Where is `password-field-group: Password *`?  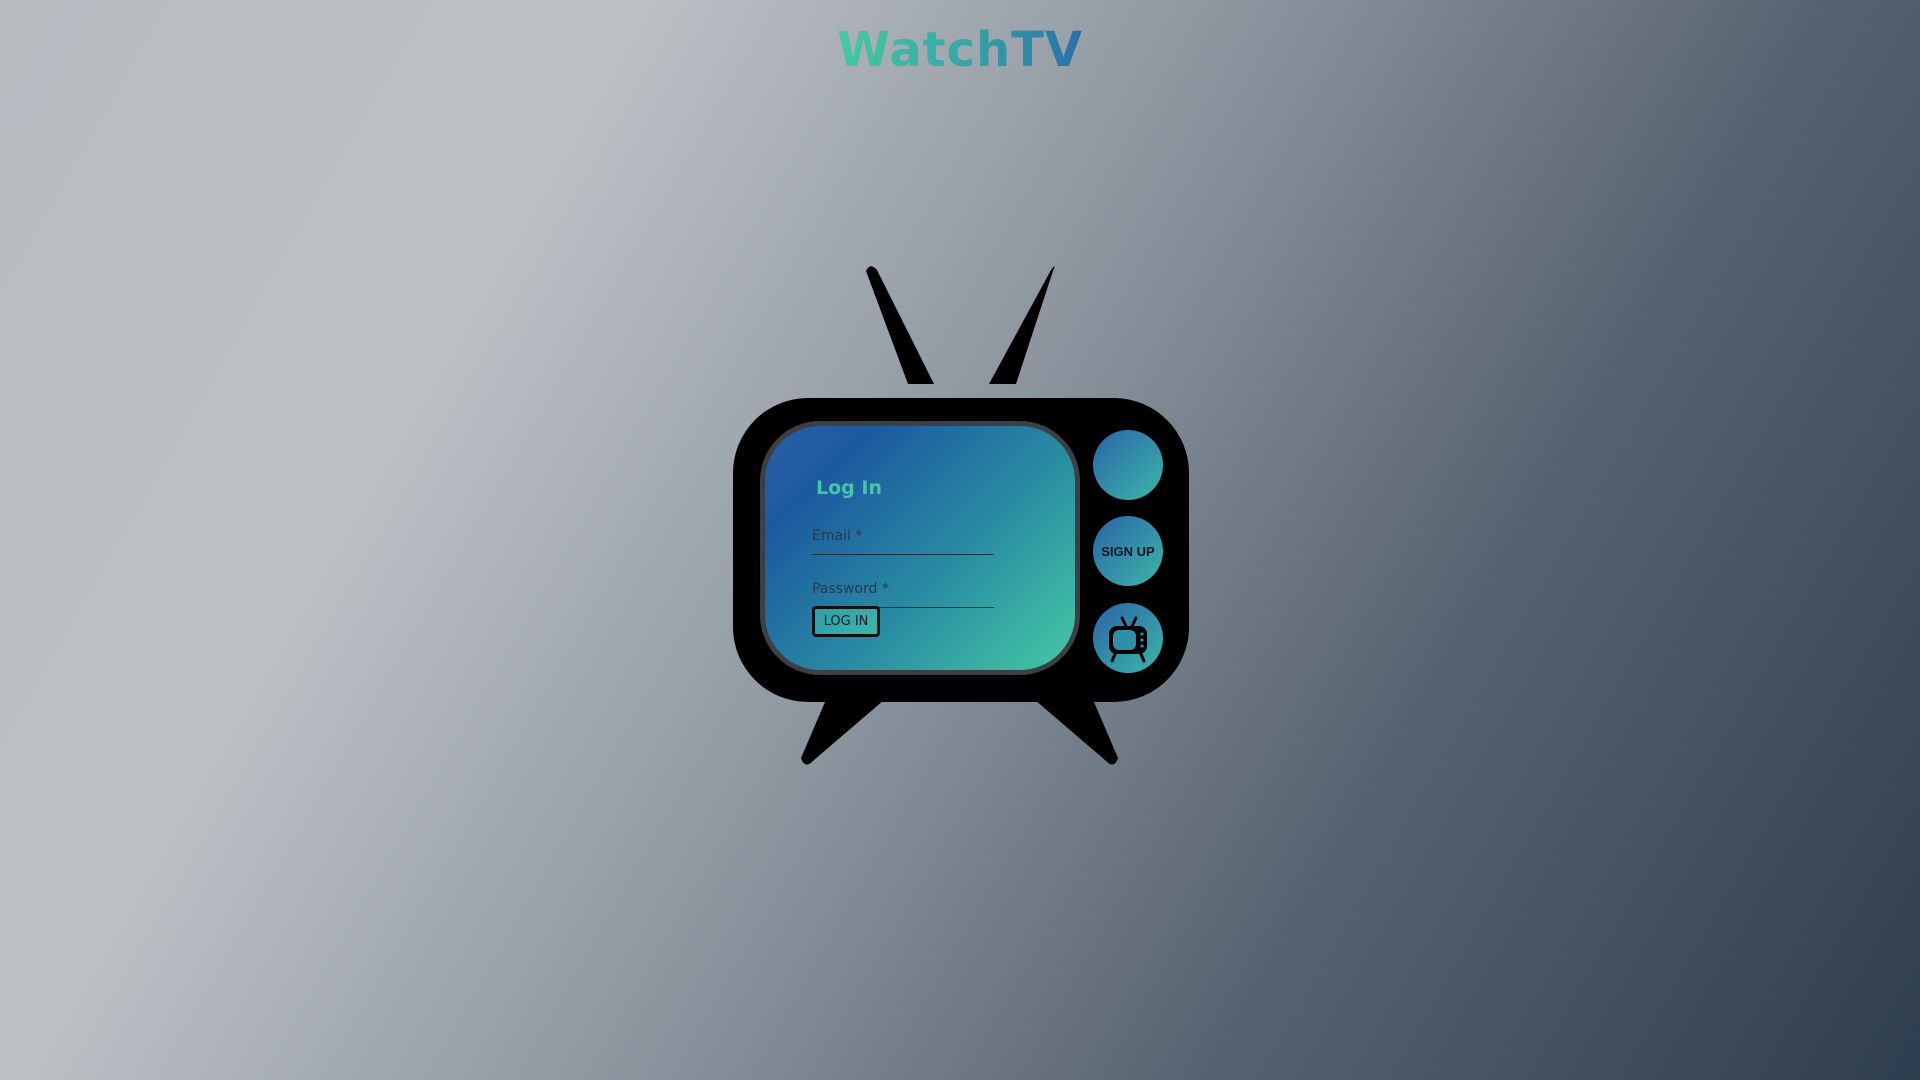 password-field-group: Password * is located at coordinates (903, 594).